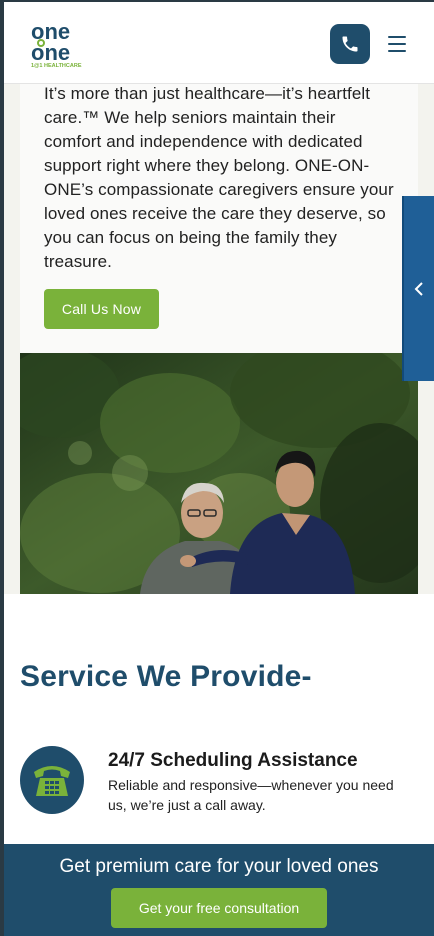  I want to click on side-panel-tab, so click(418, 288).